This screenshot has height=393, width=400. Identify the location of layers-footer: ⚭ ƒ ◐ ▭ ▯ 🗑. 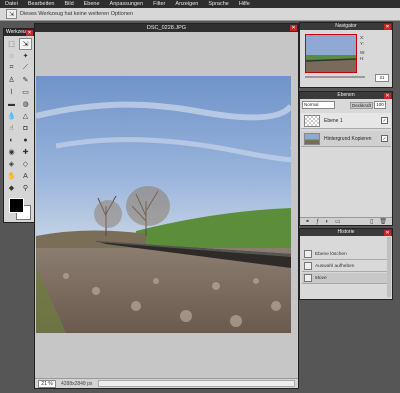
(346, 221).